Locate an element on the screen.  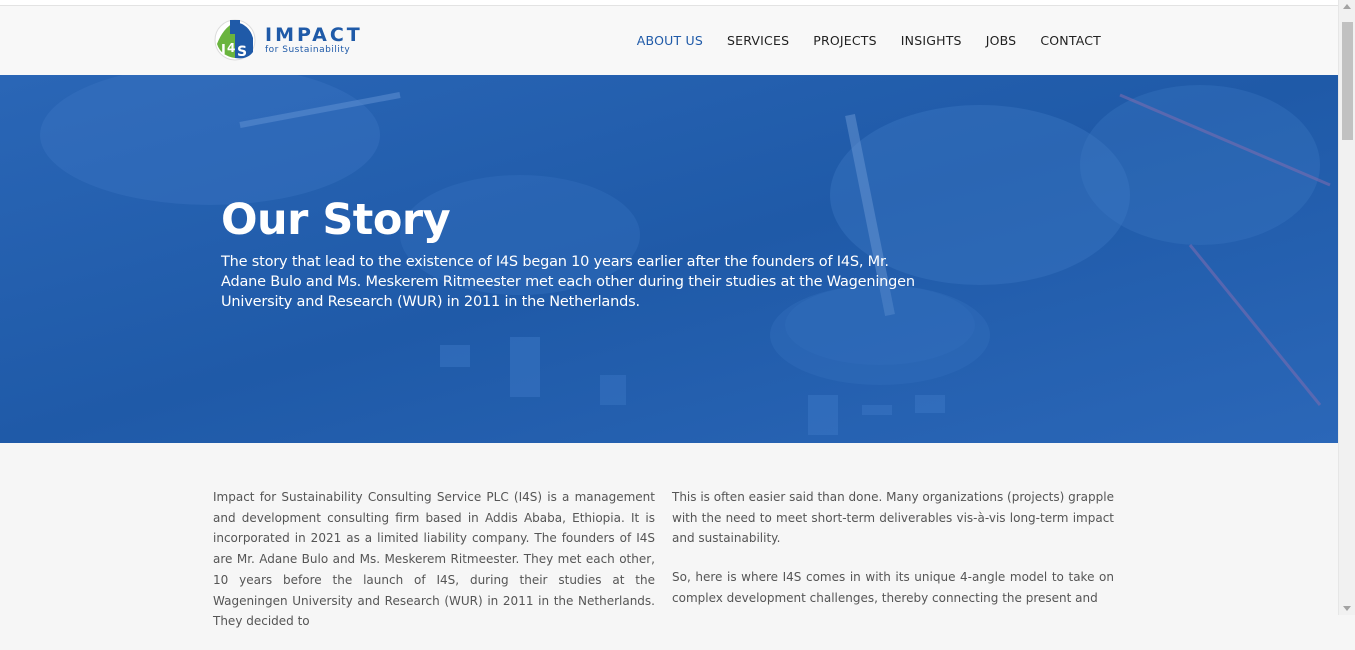
nav-item-jobs: JOBS is located at coordinates (1001, 40).